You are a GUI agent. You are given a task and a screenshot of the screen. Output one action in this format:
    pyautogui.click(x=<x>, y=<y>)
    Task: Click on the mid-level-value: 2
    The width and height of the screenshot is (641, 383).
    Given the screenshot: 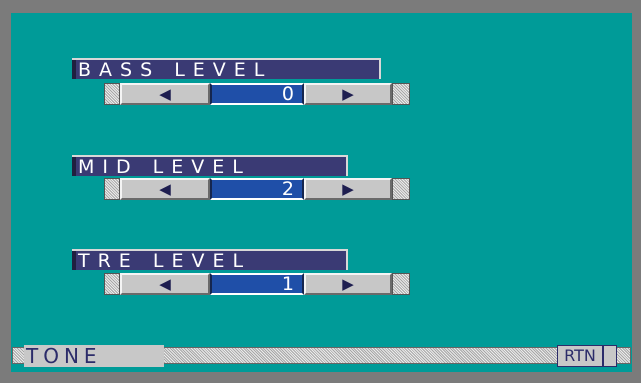 What is the action you would take?
    pyautogui.click(x=257, y=189)
    